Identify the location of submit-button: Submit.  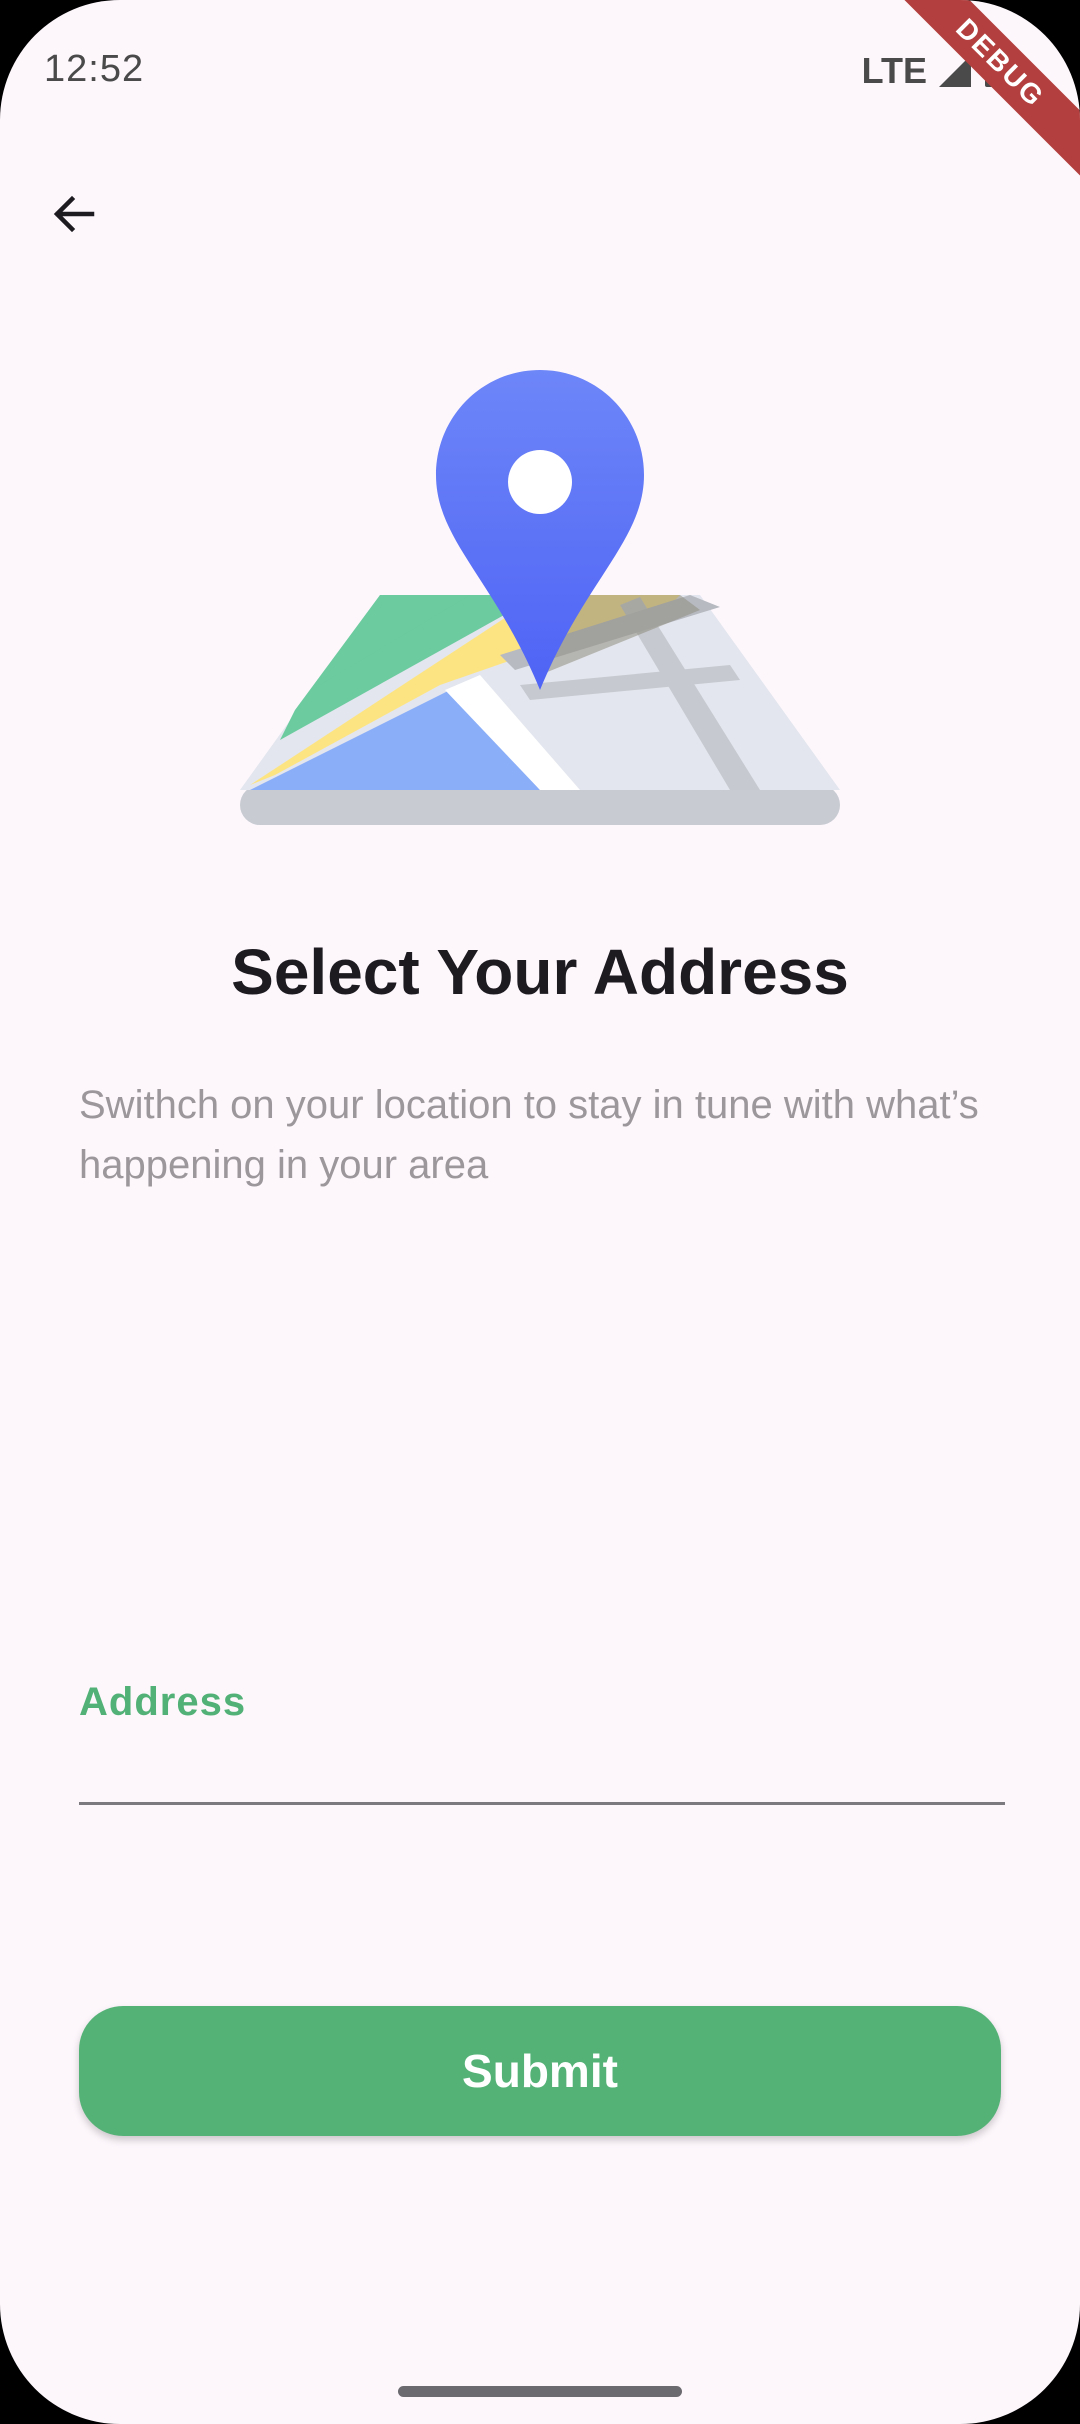
(540, 2071).